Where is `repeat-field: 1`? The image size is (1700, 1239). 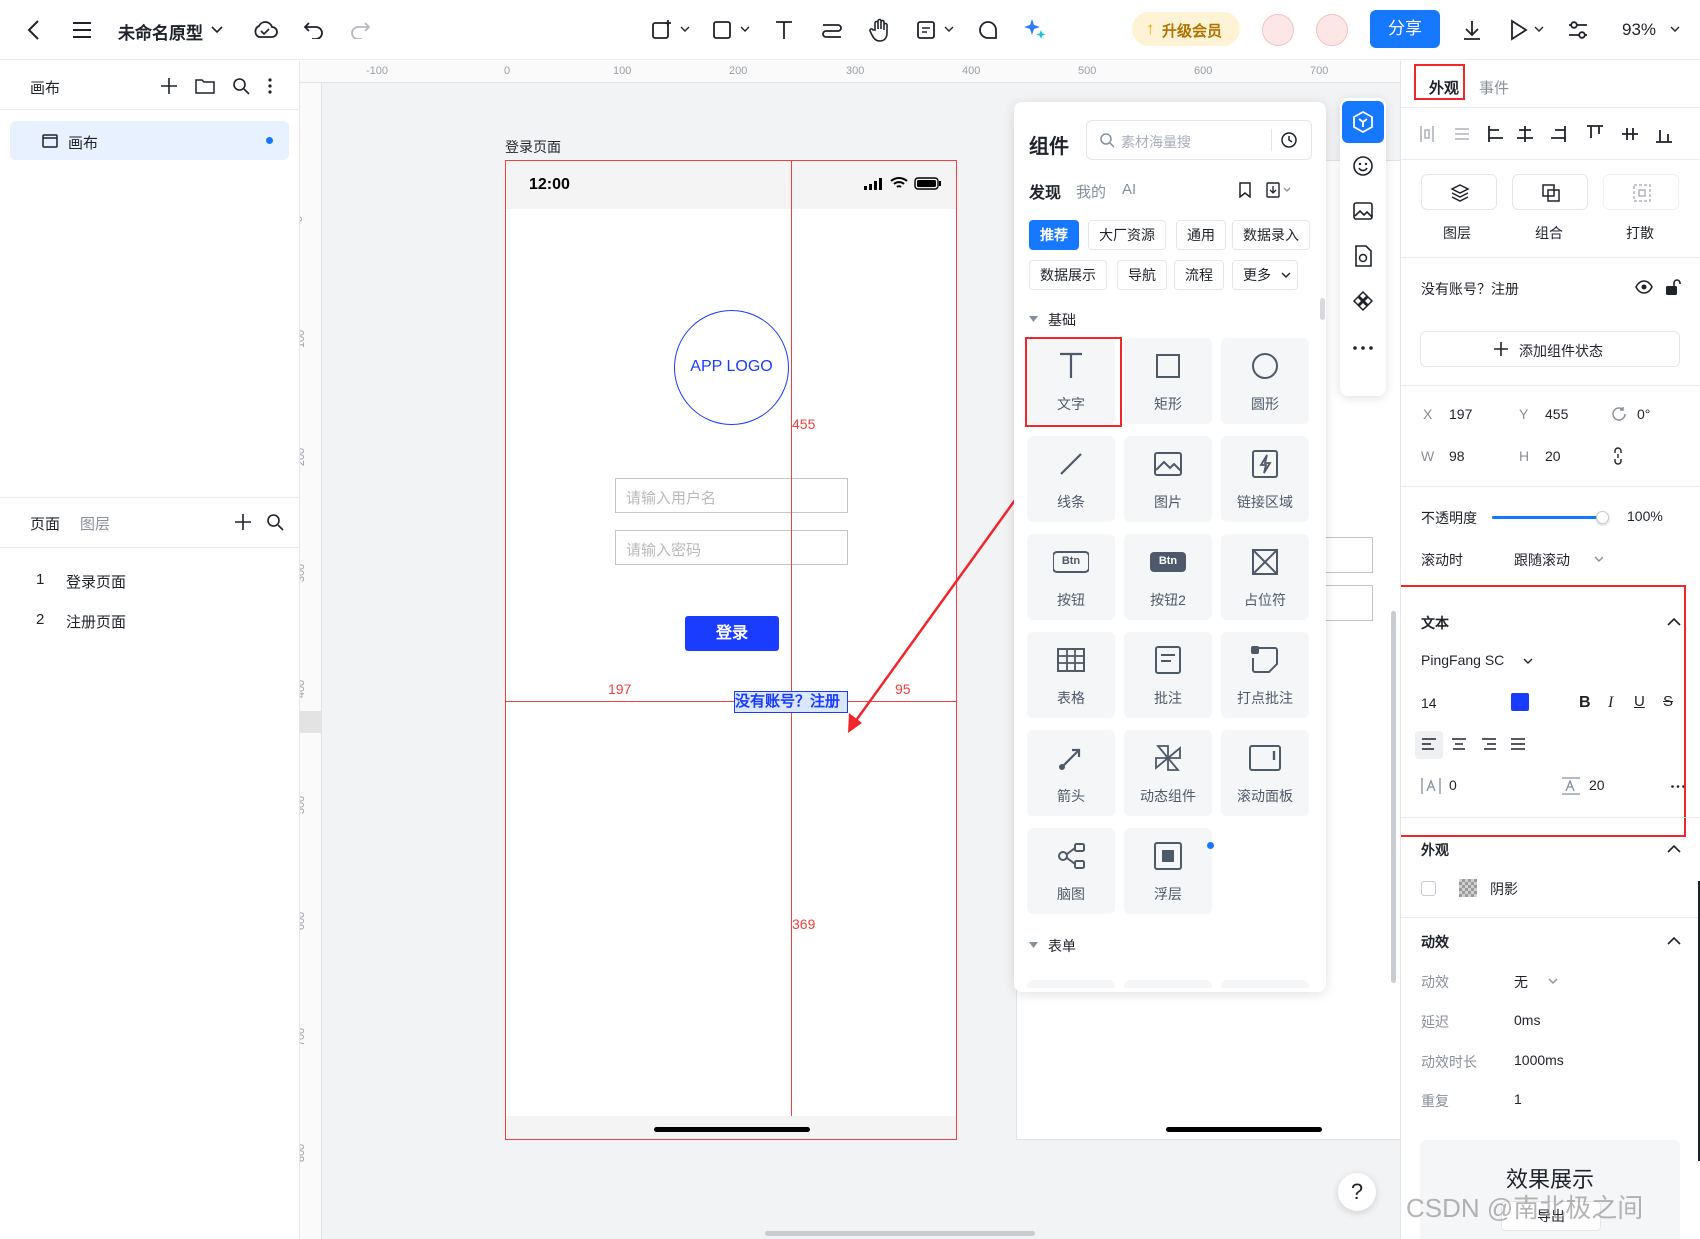 repeat-field: 1 is located at coordinates (1518, 1099).